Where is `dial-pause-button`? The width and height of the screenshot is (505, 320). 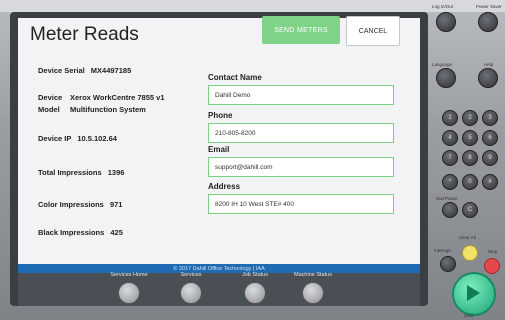 dial-pause-button is located at coordinates (450, 210).